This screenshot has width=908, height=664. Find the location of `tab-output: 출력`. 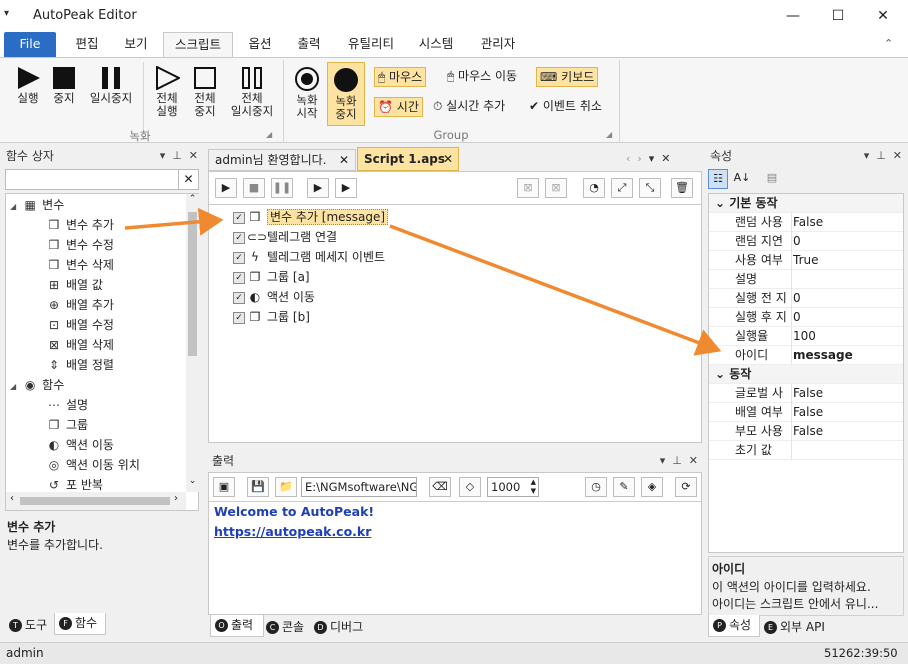

tab-output: 출력 is located at coordinates (309, 45).